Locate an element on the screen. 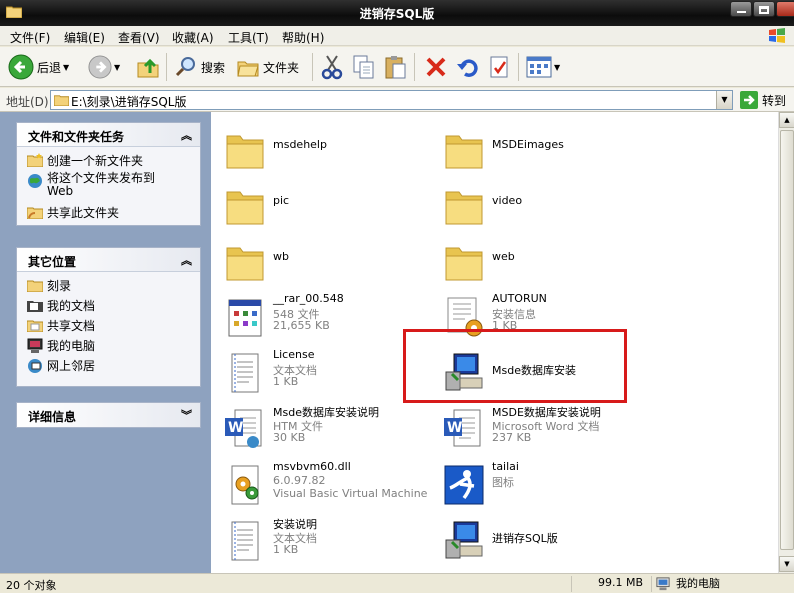 This screenshot has width=794, height=593. address-bar: 地址(D) E:\刻录\进销存SQL版 ▼ 转到 is located at coordinates (397, 100).